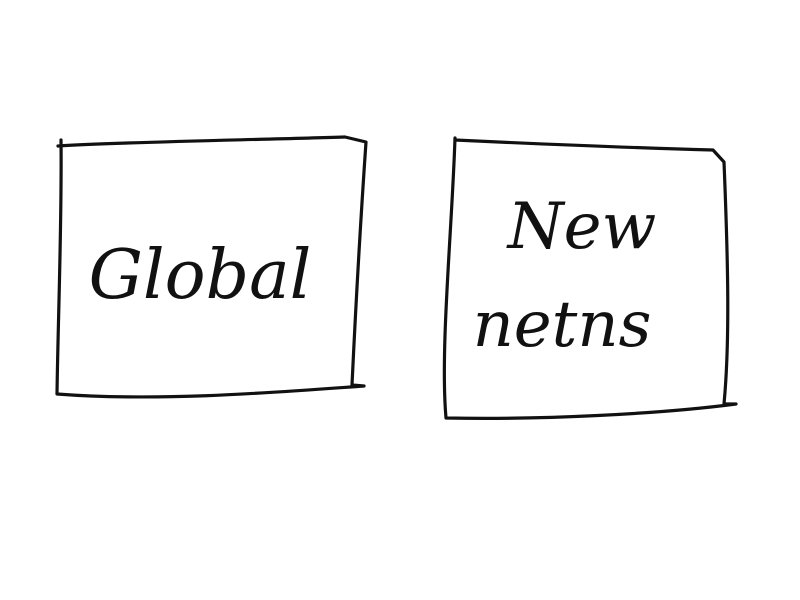 The width and height of the screenshot is (800, 600). I want to click on box-global-label: Global, so click(200, 275).